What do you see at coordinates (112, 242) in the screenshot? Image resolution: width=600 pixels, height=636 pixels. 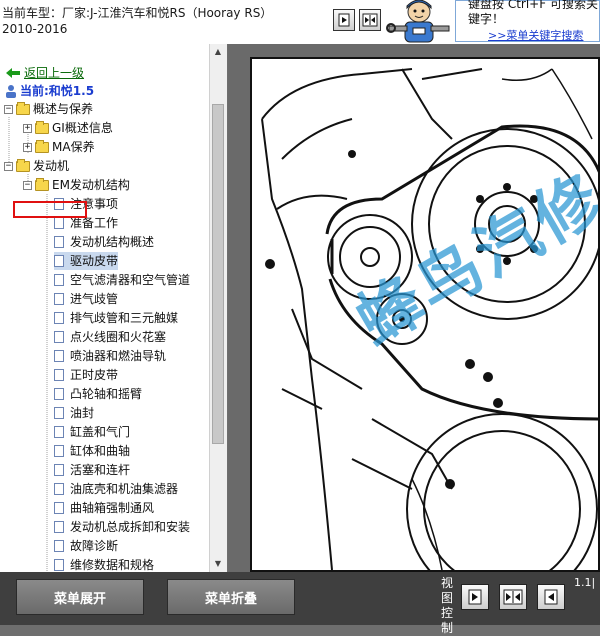 I see `menu-item-label: 发动机结构概述` at bounding box center [112, 242].